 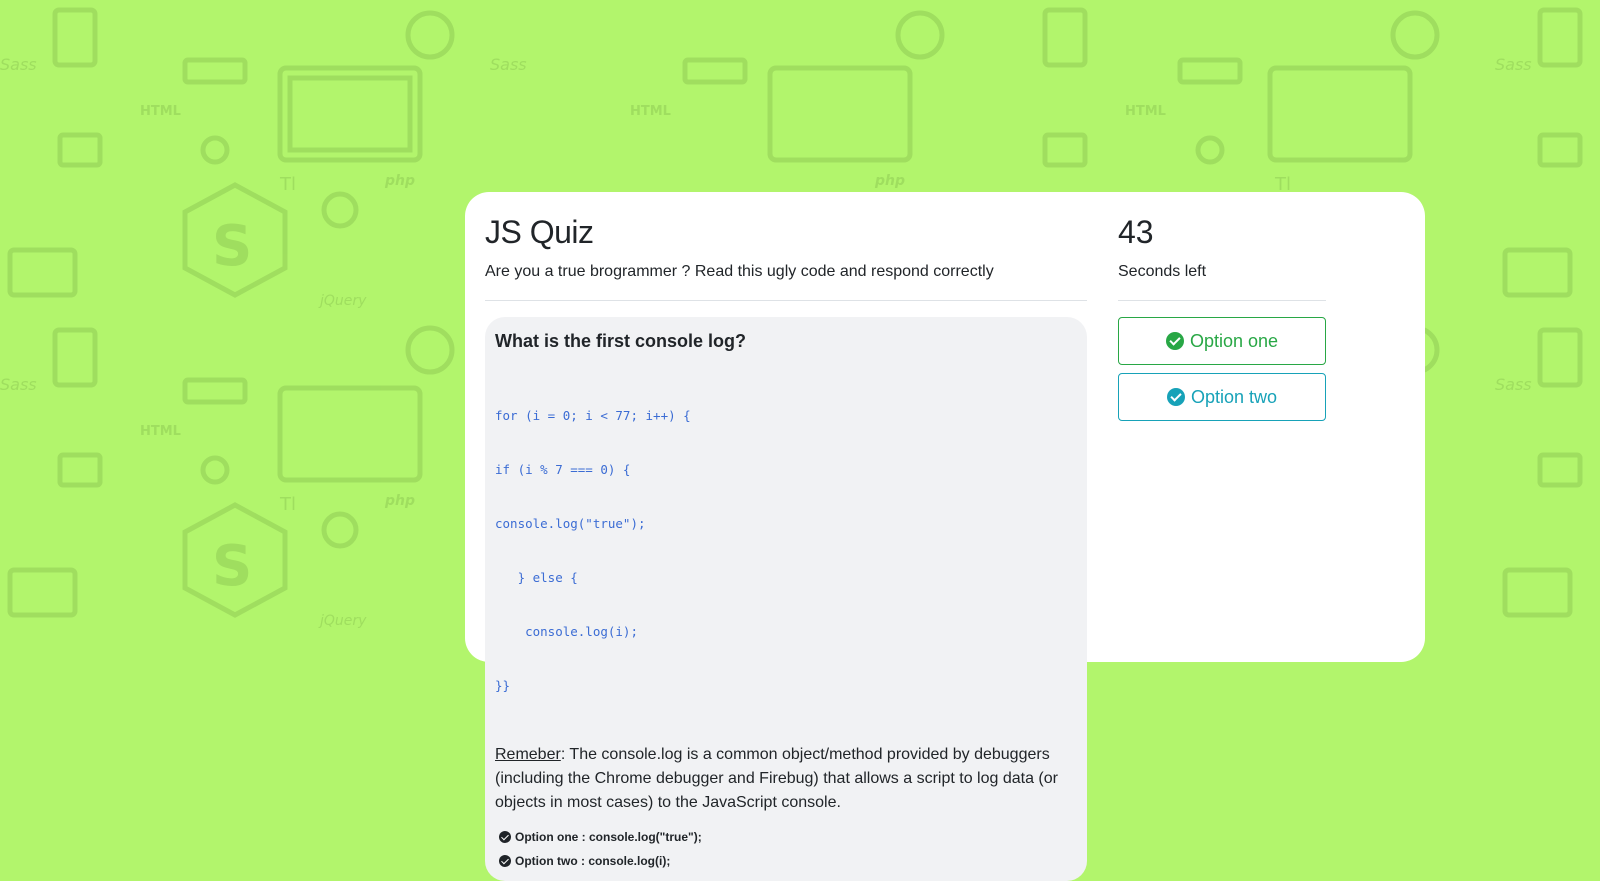 I want to click on option-two-button: Option two, so click(x=1222, y=397).